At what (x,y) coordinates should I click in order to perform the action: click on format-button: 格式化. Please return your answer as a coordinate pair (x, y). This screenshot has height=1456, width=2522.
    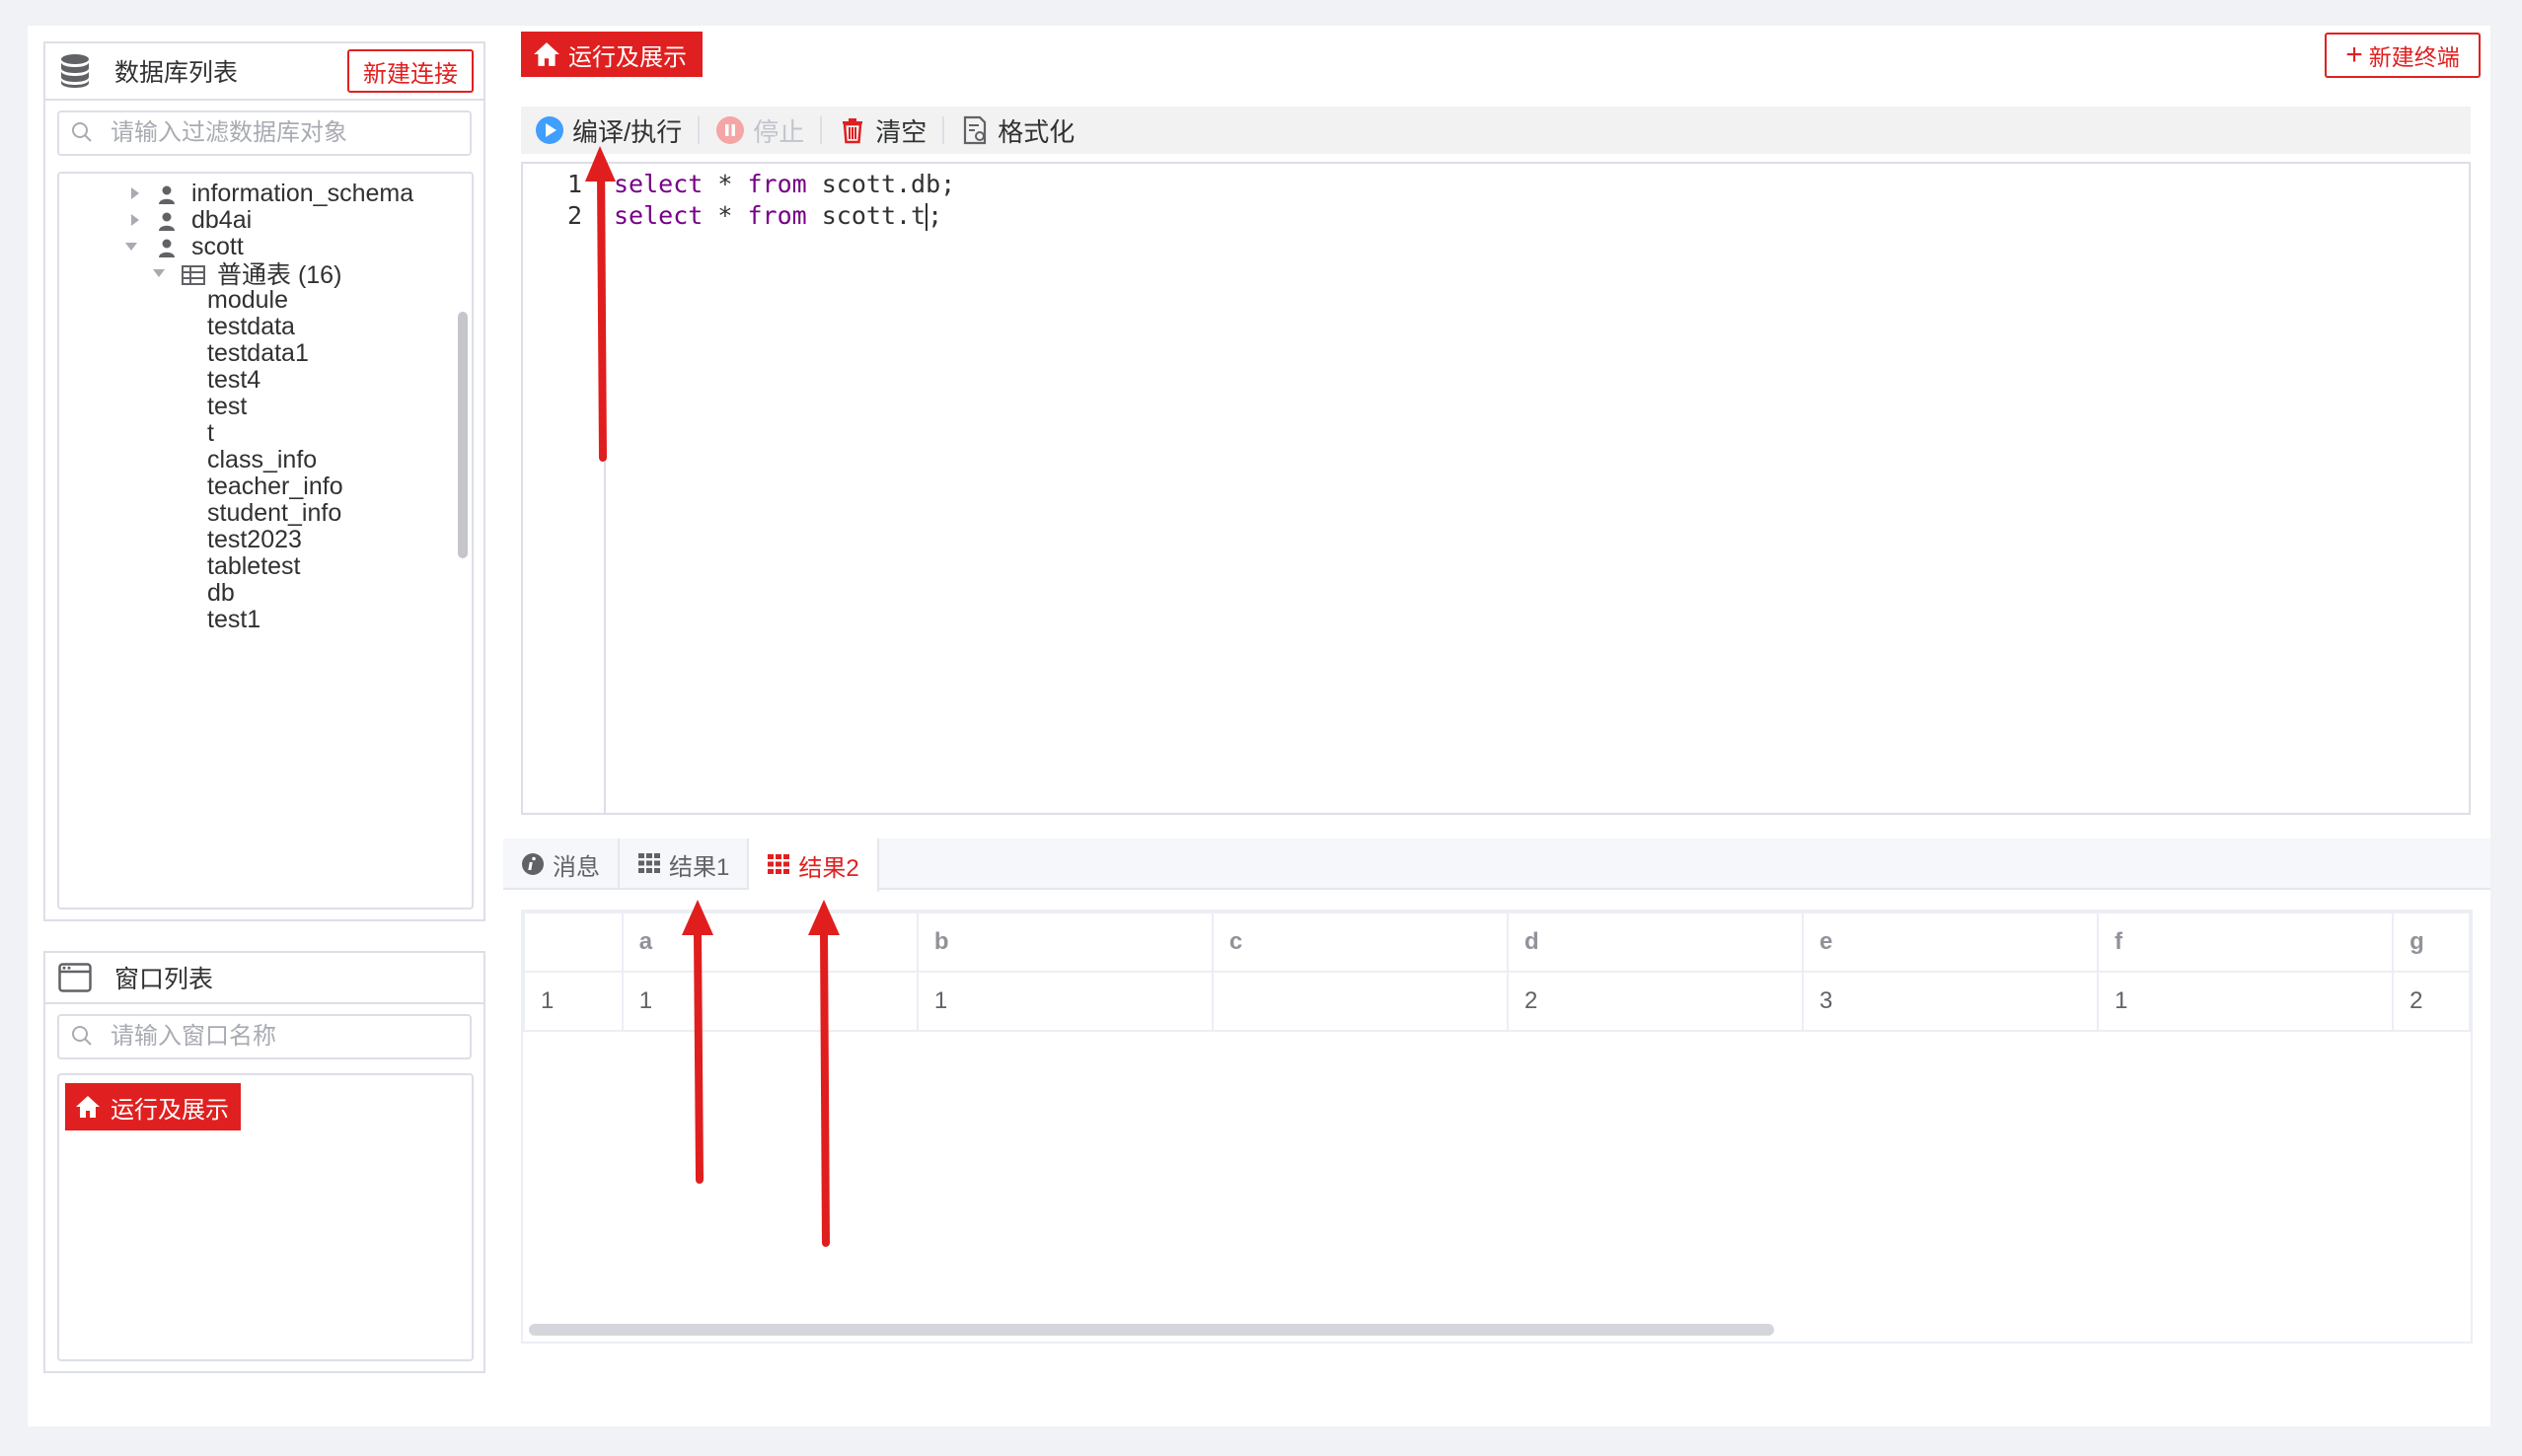
    Looking at the image, I should click on (1017, 130).